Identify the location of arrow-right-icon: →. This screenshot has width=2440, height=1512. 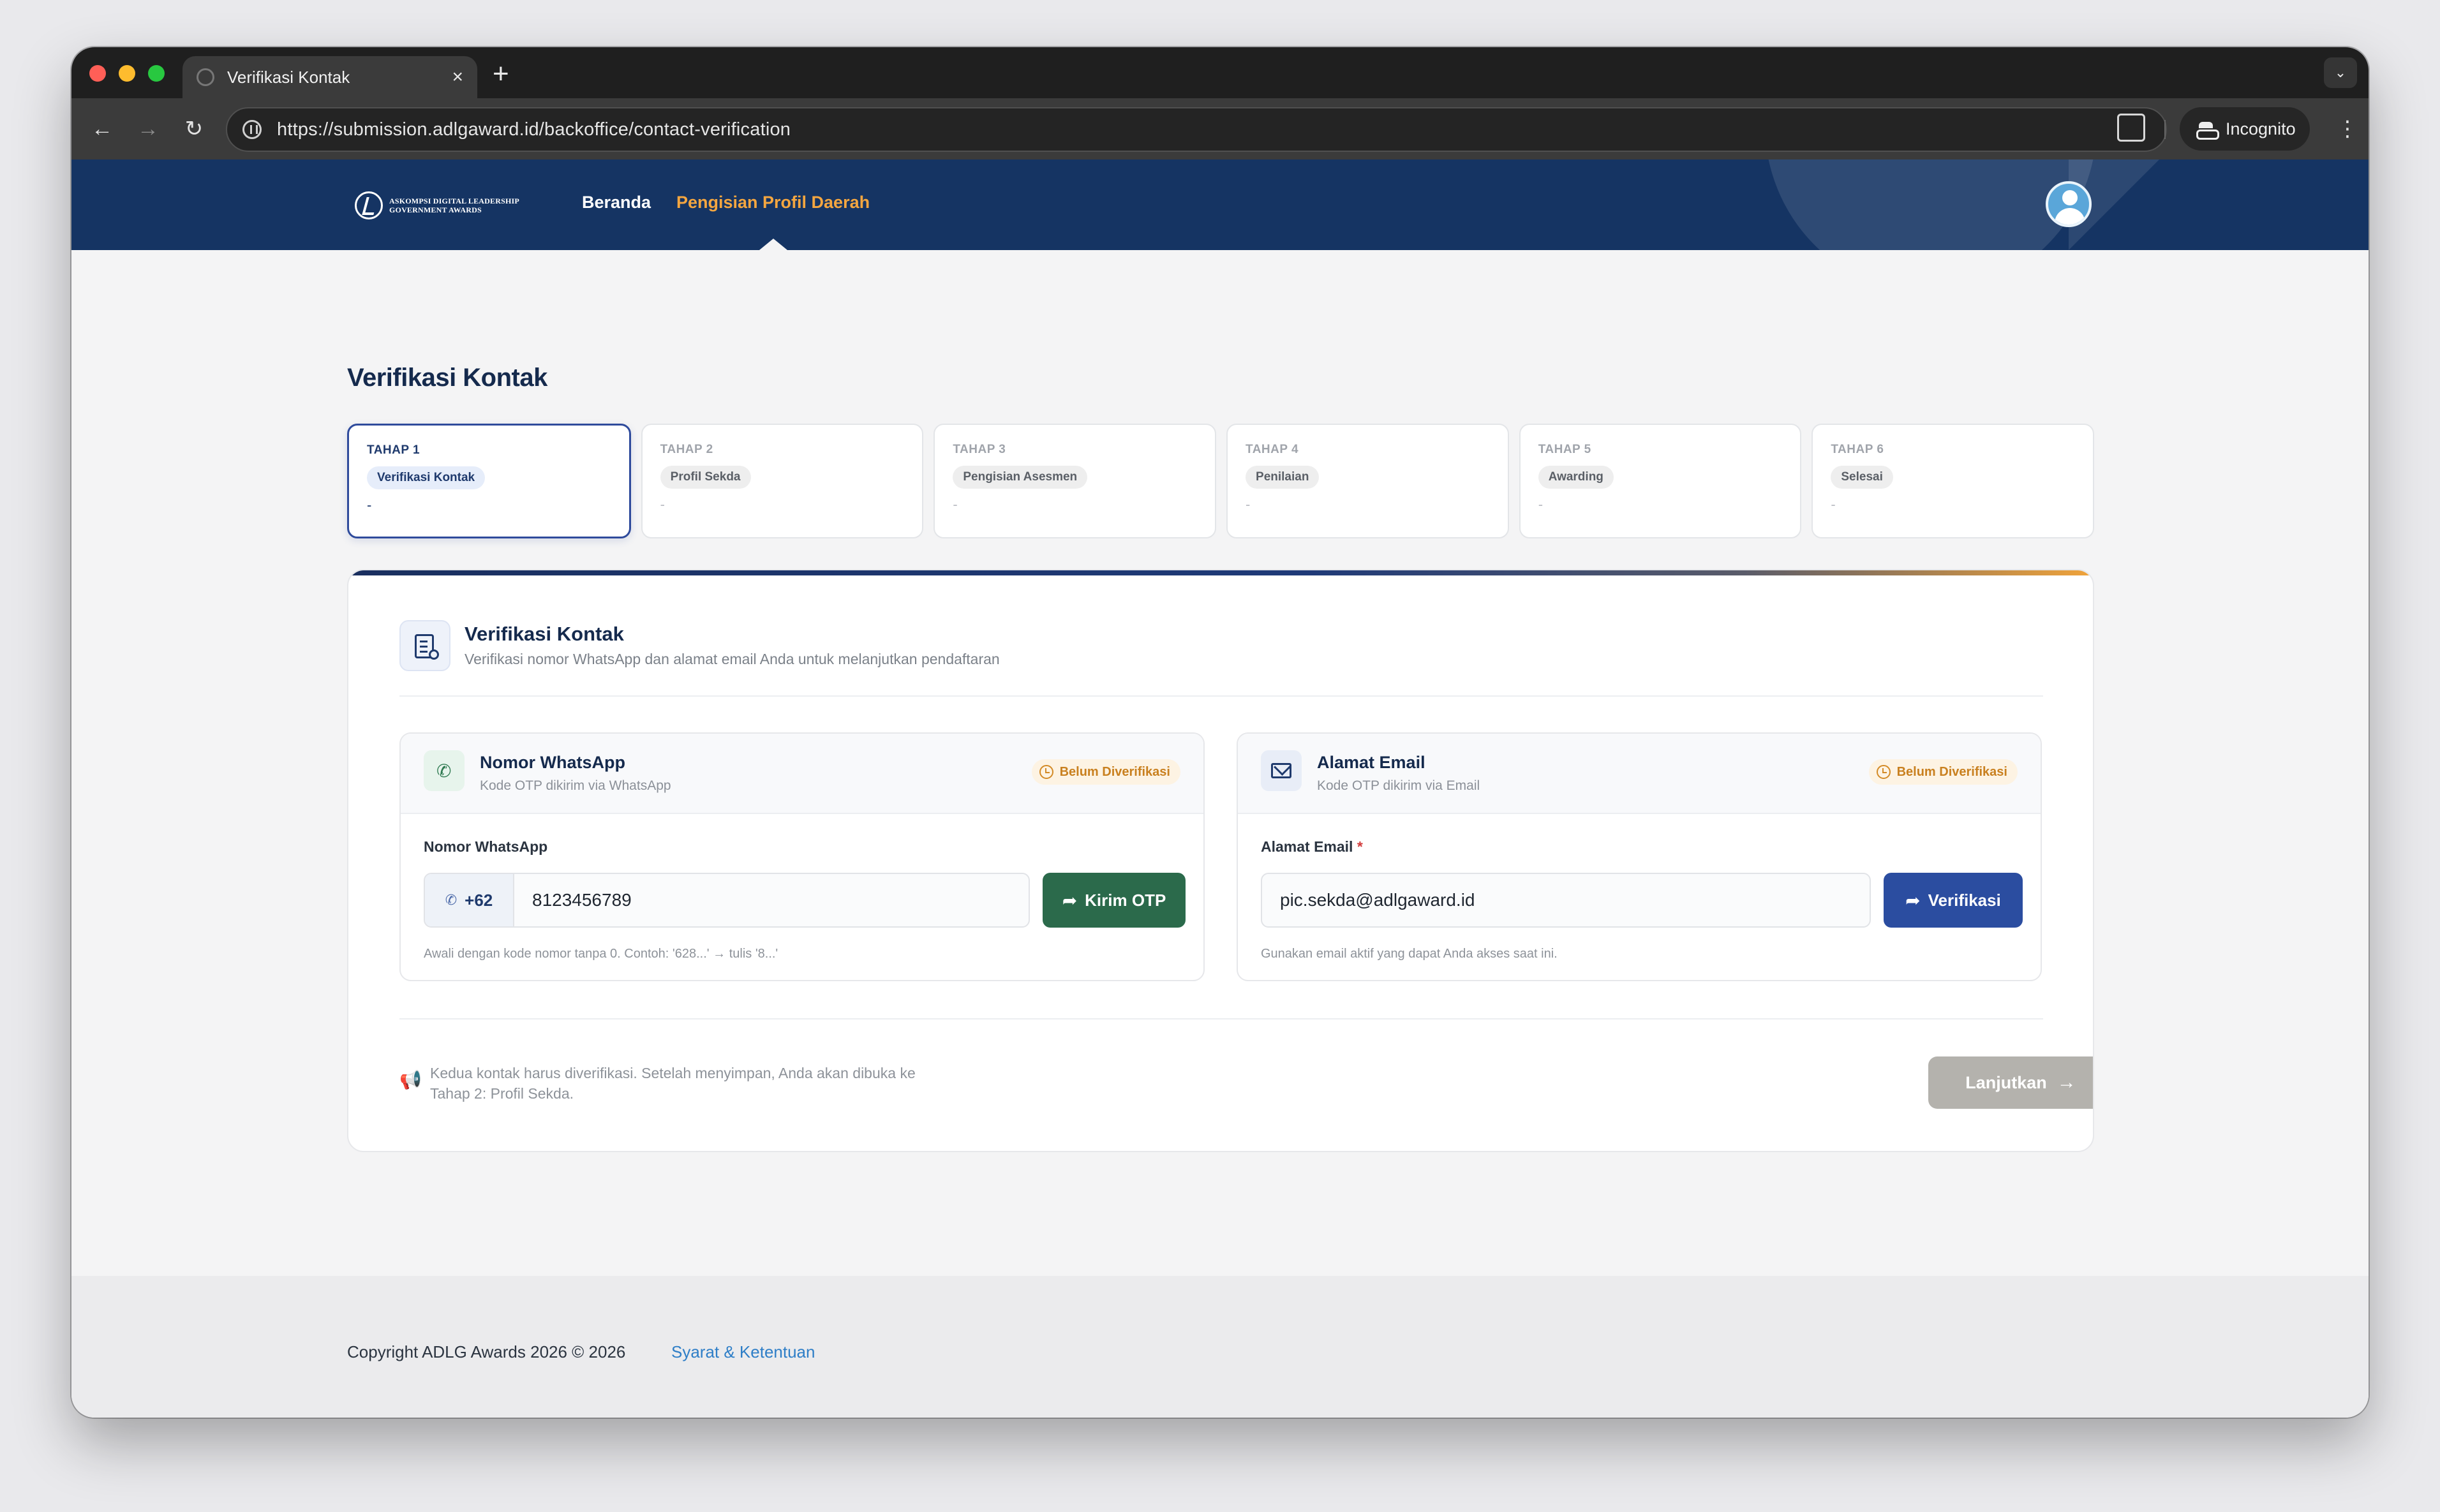
(2066, 1082).